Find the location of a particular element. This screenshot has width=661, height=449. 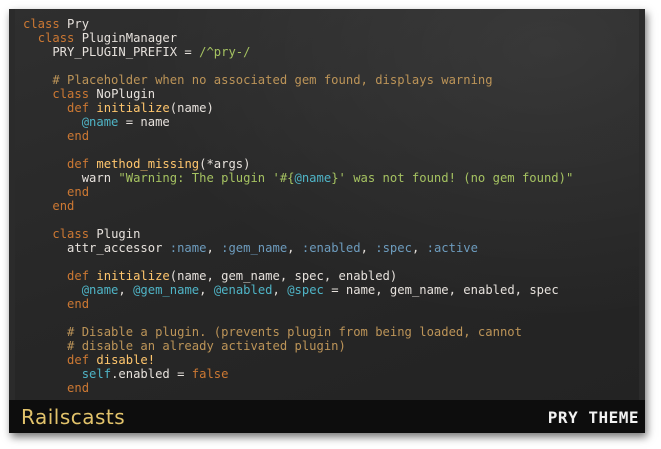

code-token: :gem_name is located at coordinates (254, 248).